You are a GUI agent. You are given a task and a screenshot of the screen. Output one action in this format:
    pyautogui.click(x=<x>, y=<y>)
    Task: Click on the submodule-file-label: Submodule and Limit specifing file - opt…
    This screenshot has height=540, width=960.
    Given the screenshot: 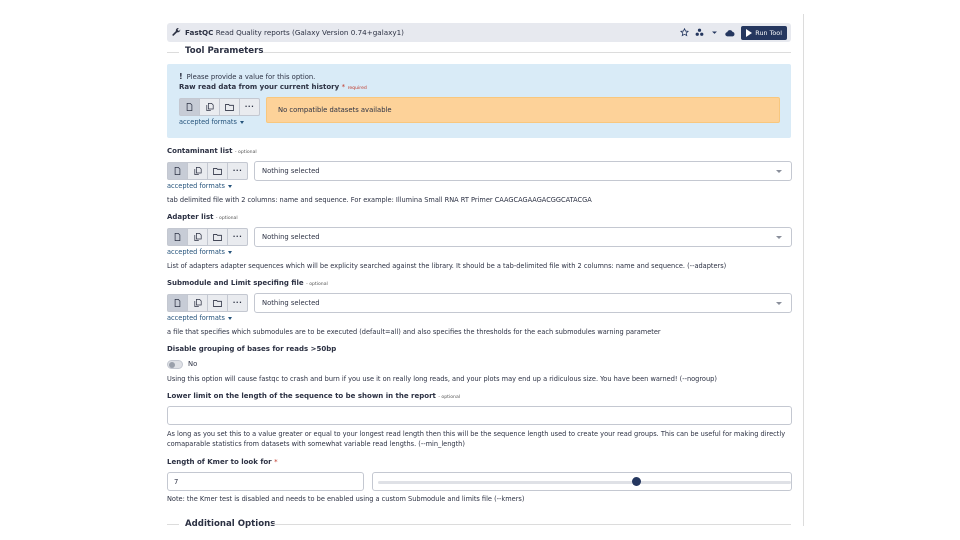 What is the action you would take?
    pyautogui.click(x=247, y=283)
    